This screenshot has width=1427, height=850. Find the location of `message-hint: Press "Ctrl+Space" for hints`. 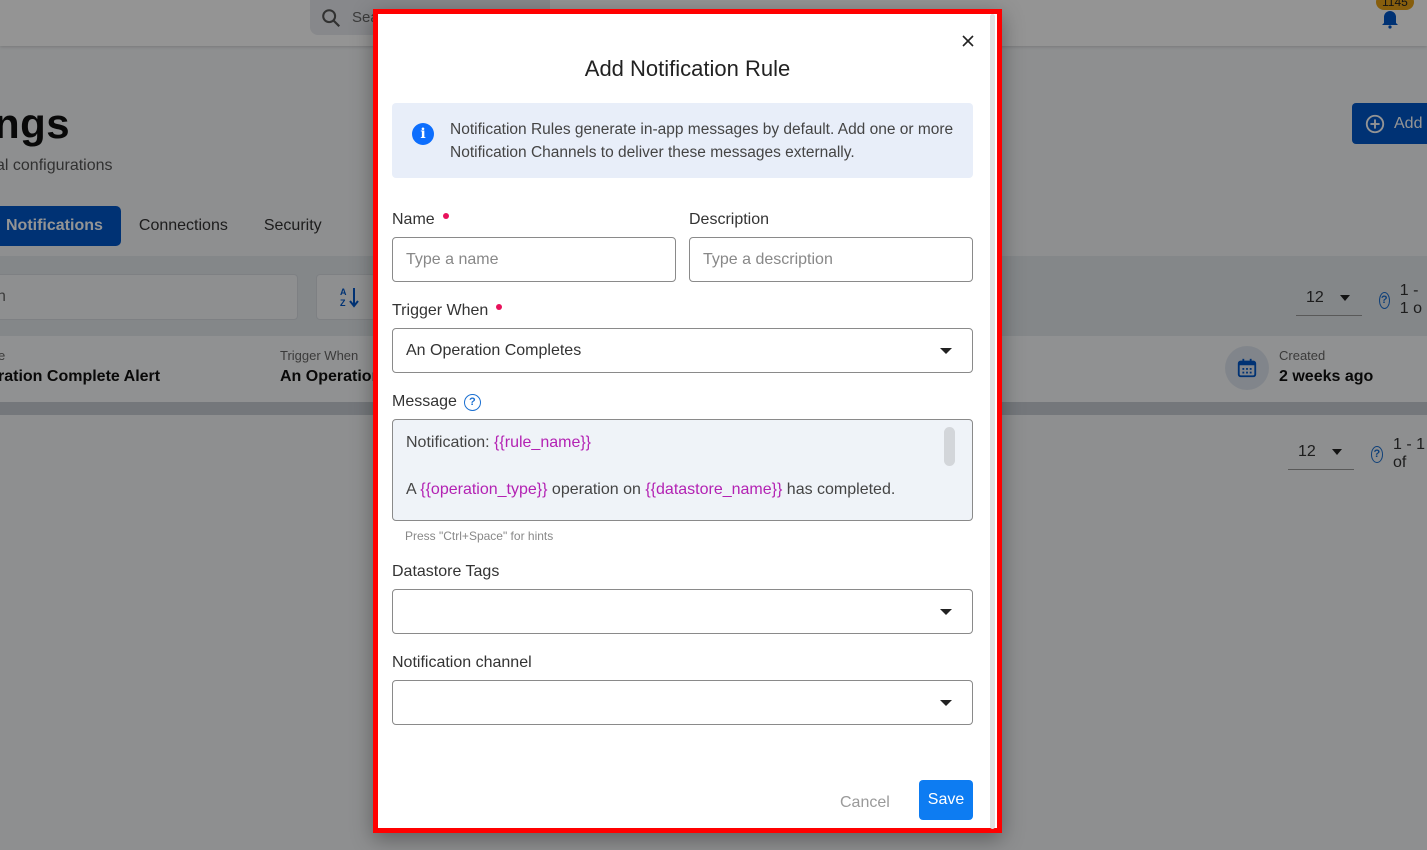

message-hint: Press "Ctrl+Space" for hints is located at coordinates (479, 536).